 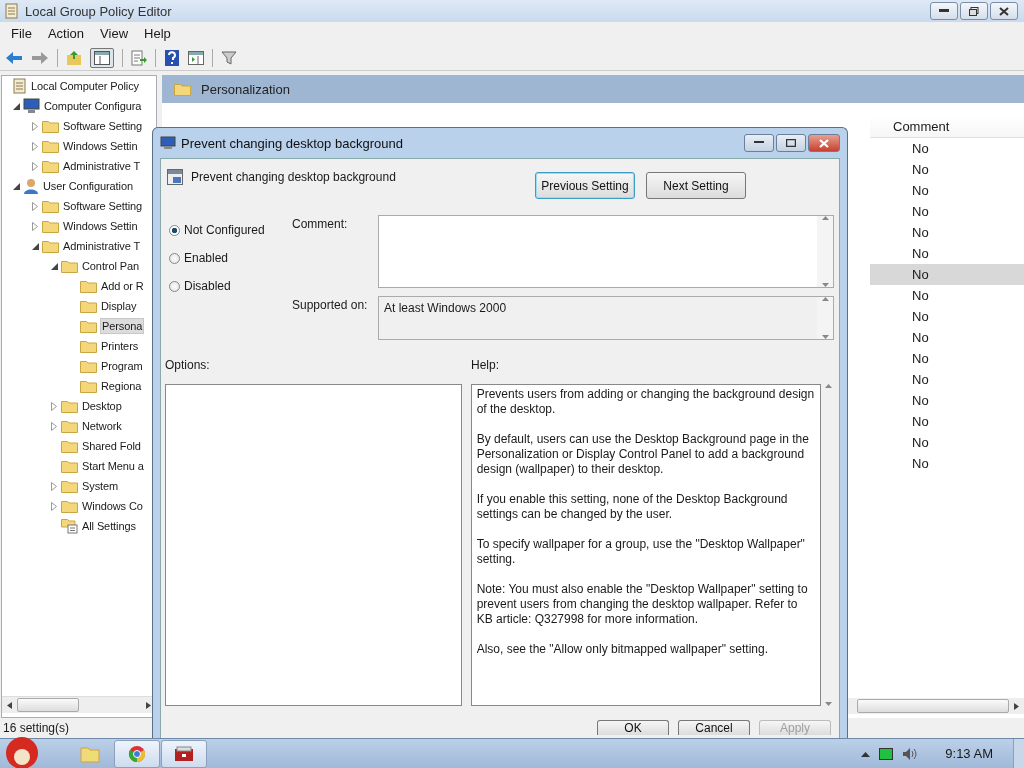 I want to click on tree-item: System, so click(x=100, y=486).